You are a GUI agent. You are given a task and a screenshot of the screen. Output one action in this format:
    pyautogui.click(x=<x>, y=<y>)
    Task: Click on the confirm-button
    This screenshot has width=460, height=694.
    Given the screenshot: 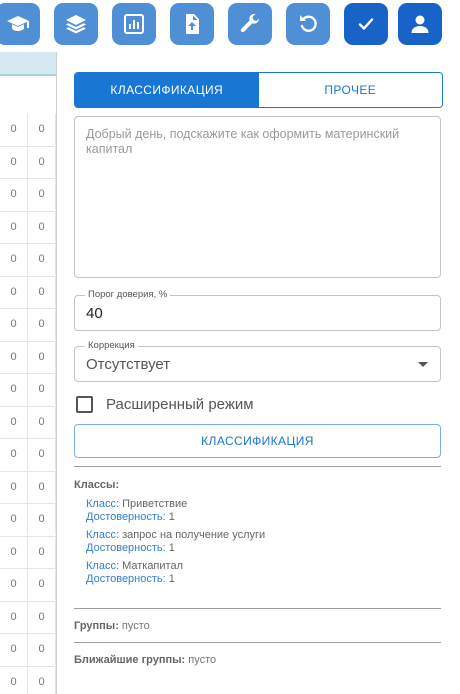 What is the action you would take?
    pyautogui.click(x=366, y=24)
    